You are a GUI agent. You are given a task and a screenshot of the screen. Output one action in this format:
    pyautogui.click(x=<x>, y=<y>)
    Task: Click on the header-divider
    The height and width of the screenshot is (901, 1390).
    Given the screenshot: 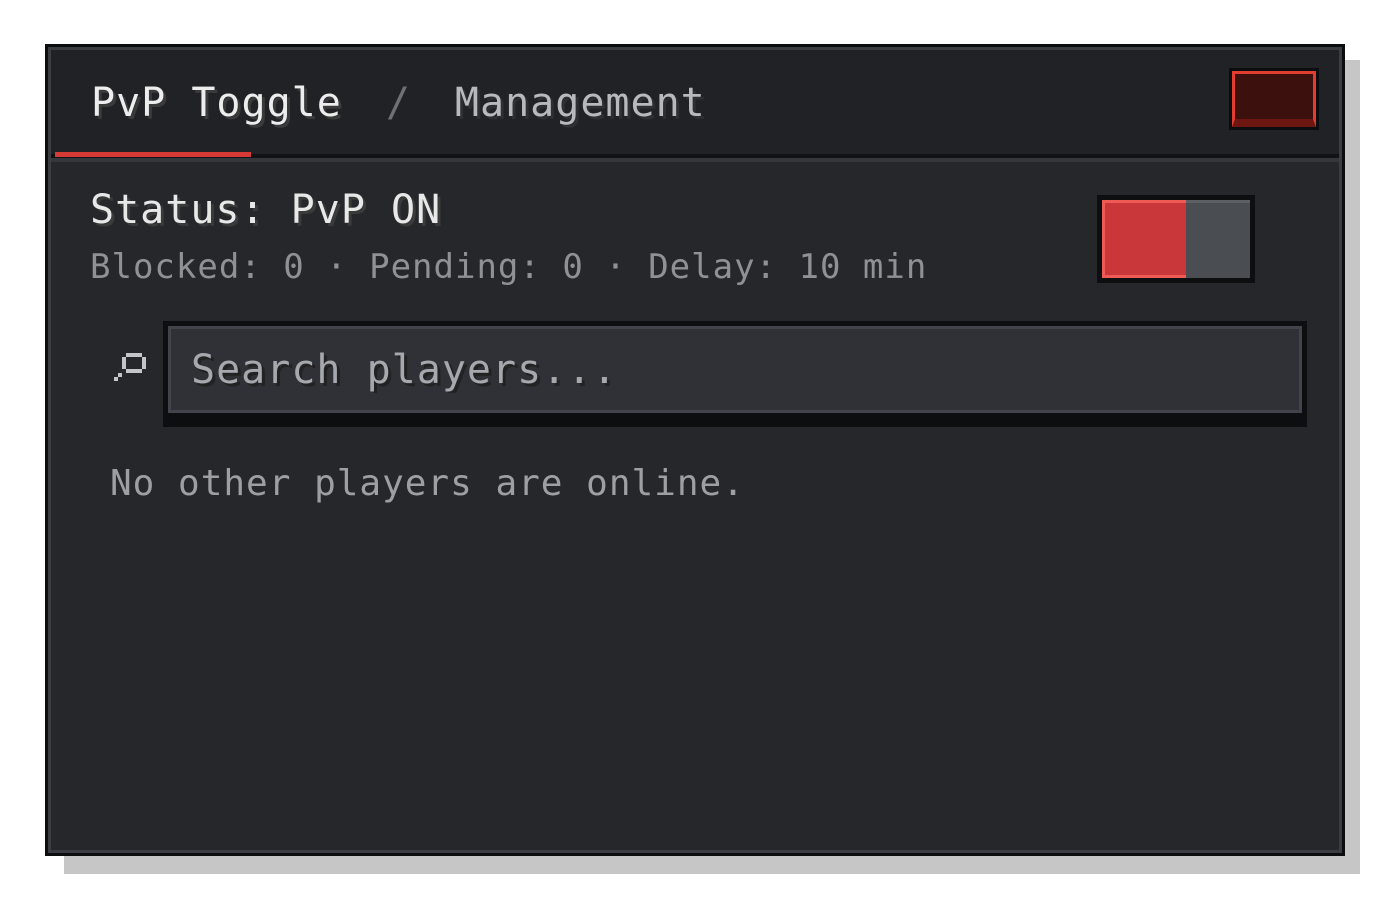 What is the action you would take?
    pyautogui.click(x=695, y=160)
    